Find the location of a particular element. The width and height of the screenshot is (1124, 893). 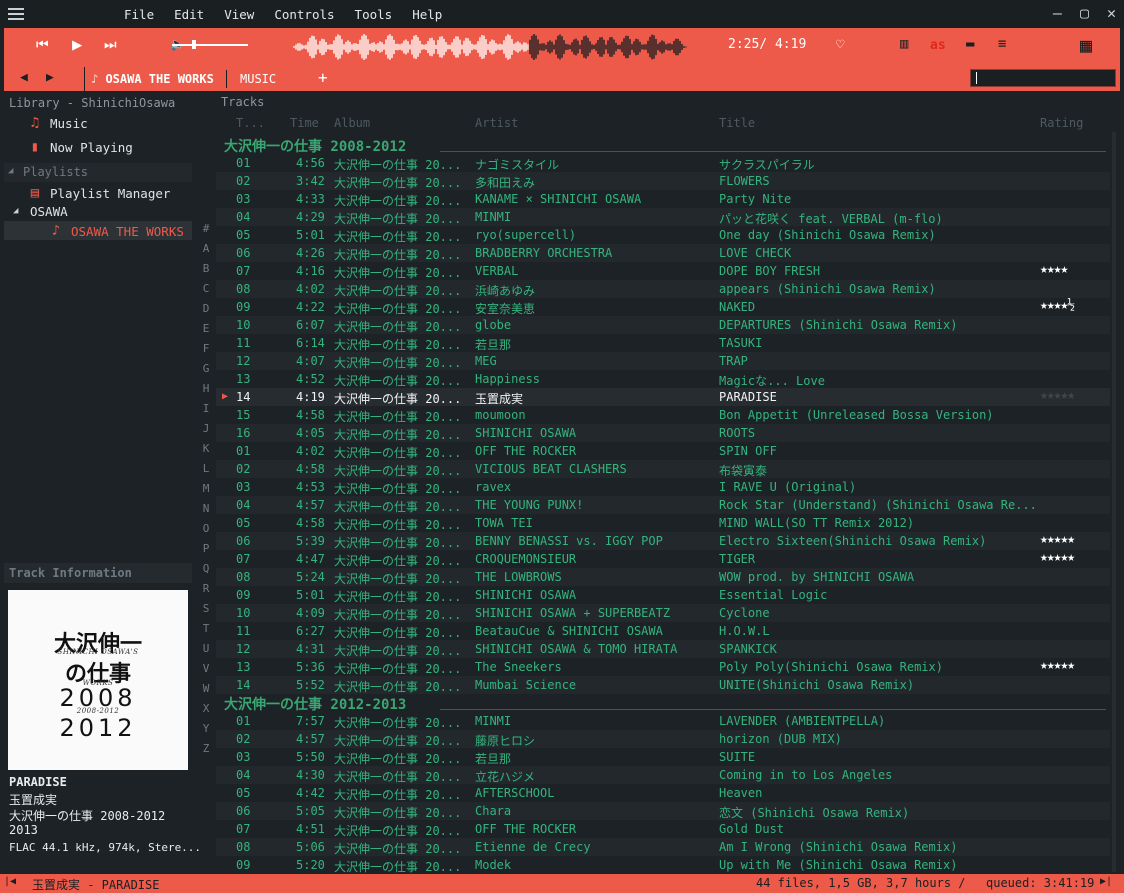

hamburger-menu-icon is located at coordinates (16, 14).